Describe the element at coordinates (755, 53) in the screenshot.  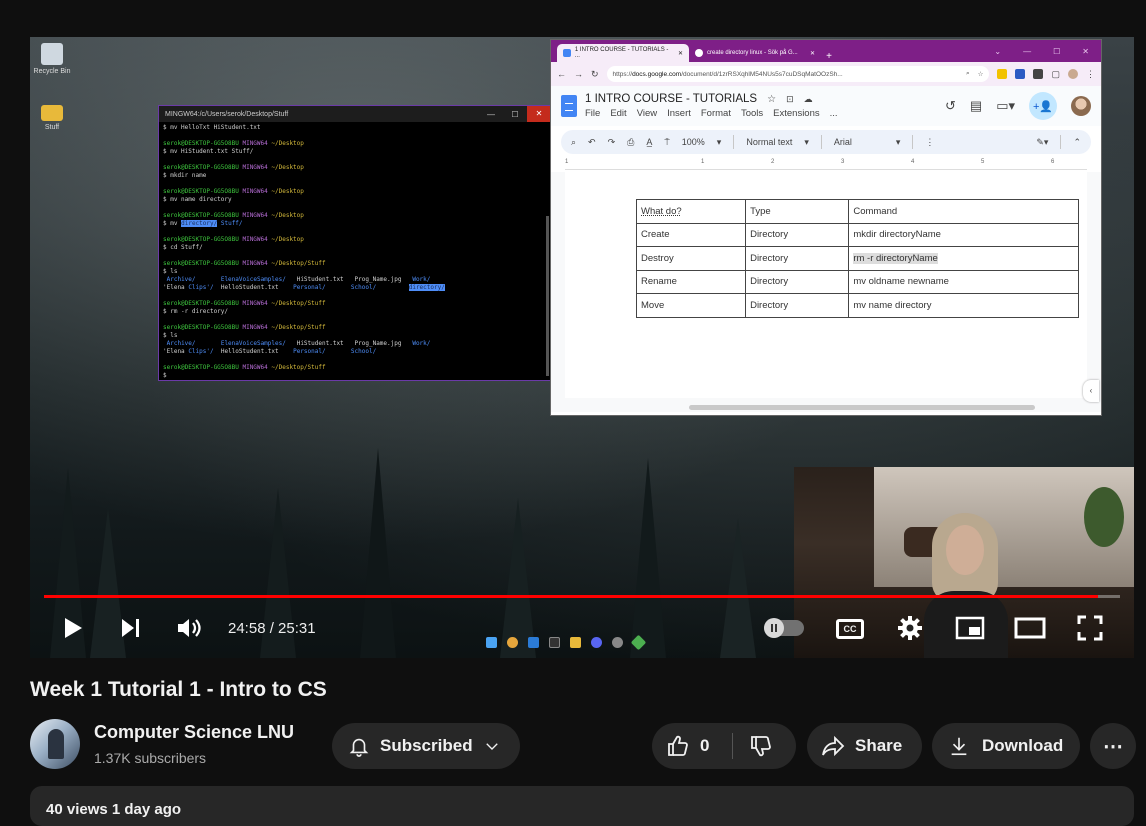
I see `tab-search: create directory linux - Sök på G... ✕` at that location.